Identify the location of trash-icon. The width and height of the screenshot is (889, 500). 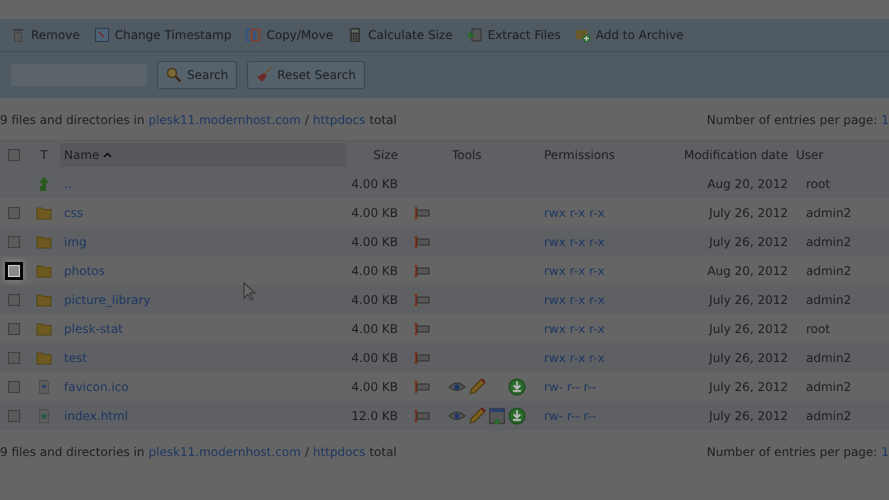
(18, 35).